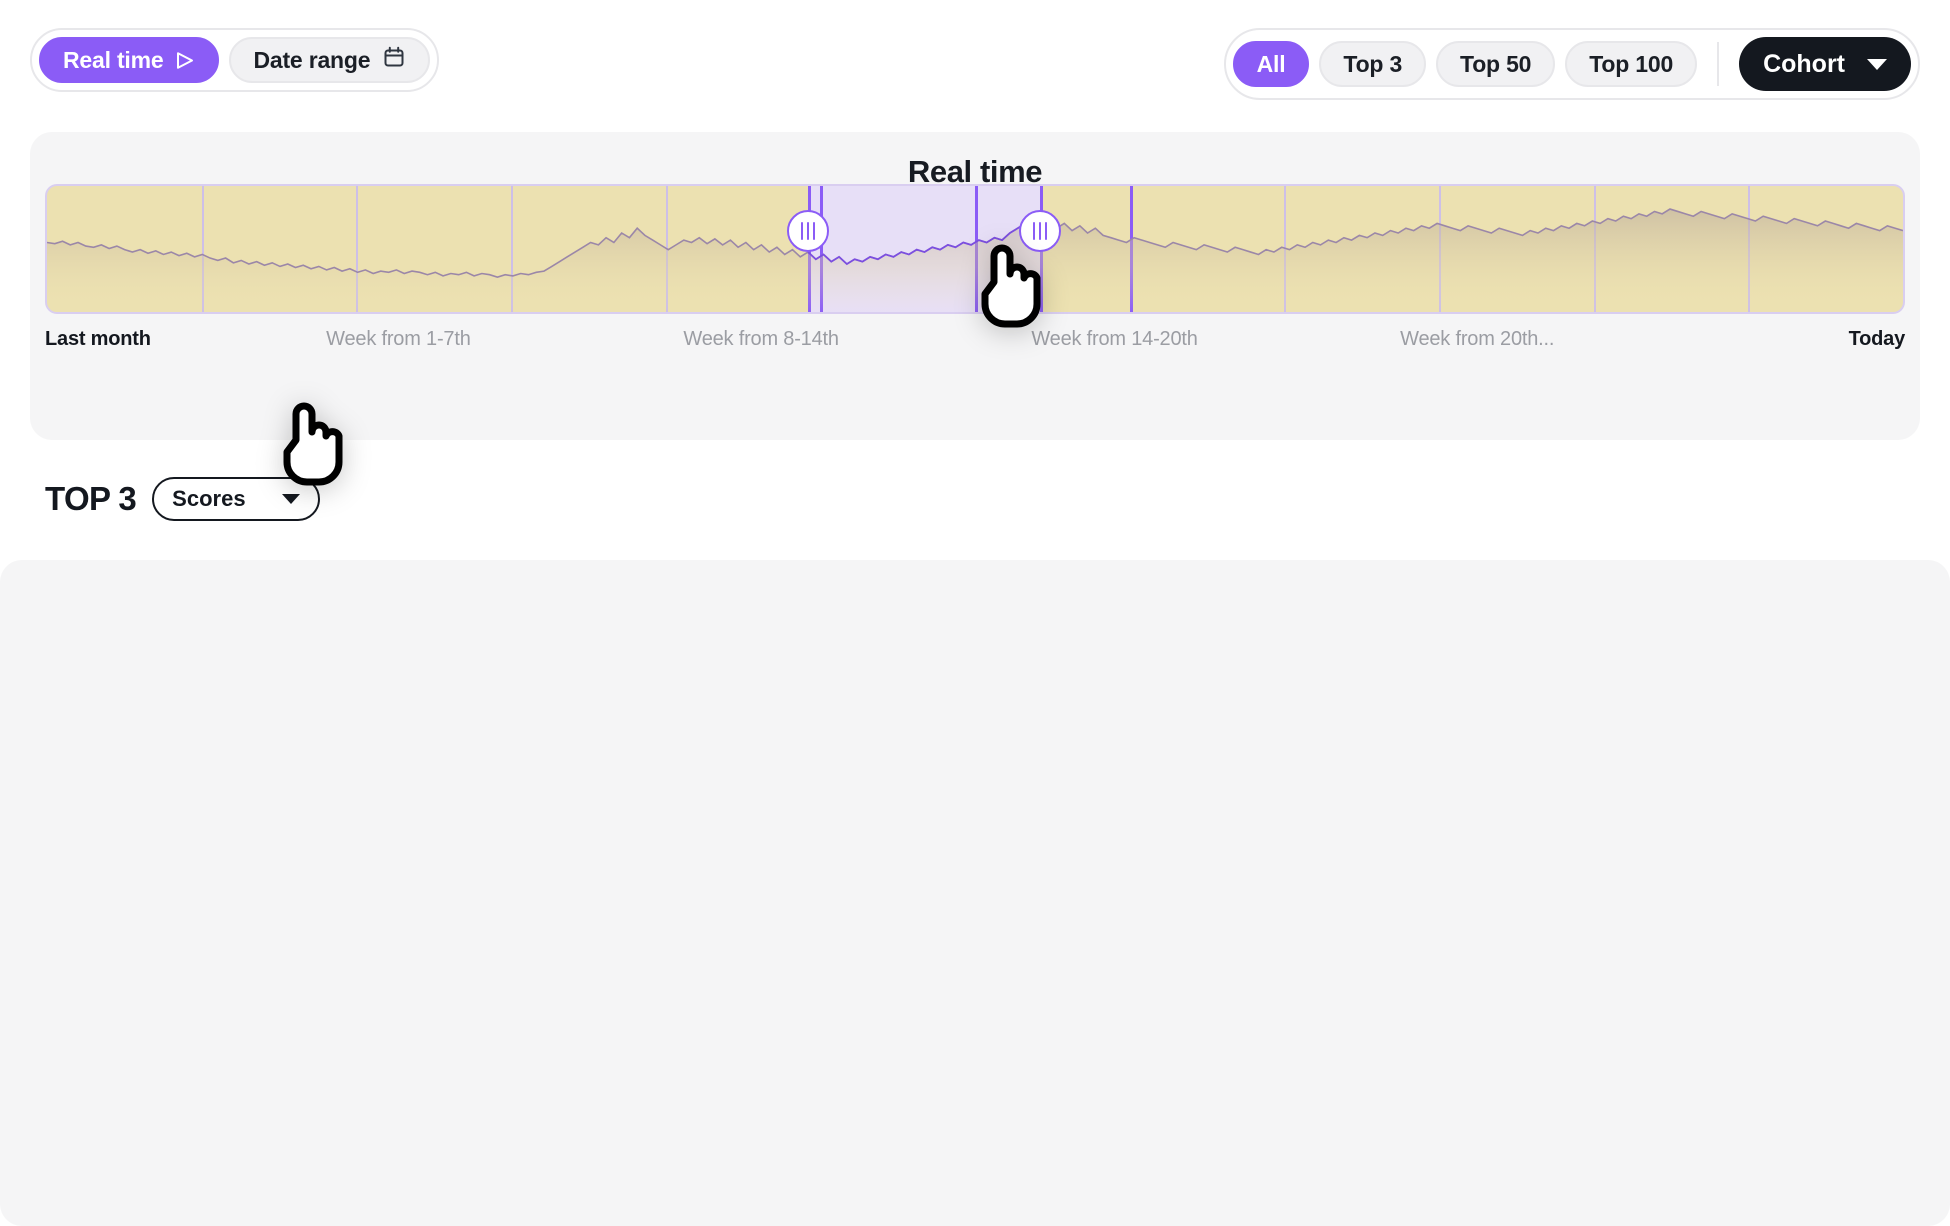  Describe the element at coordinates (1718, 64) in the screenshot. I see `toolbar-divider` at that location.